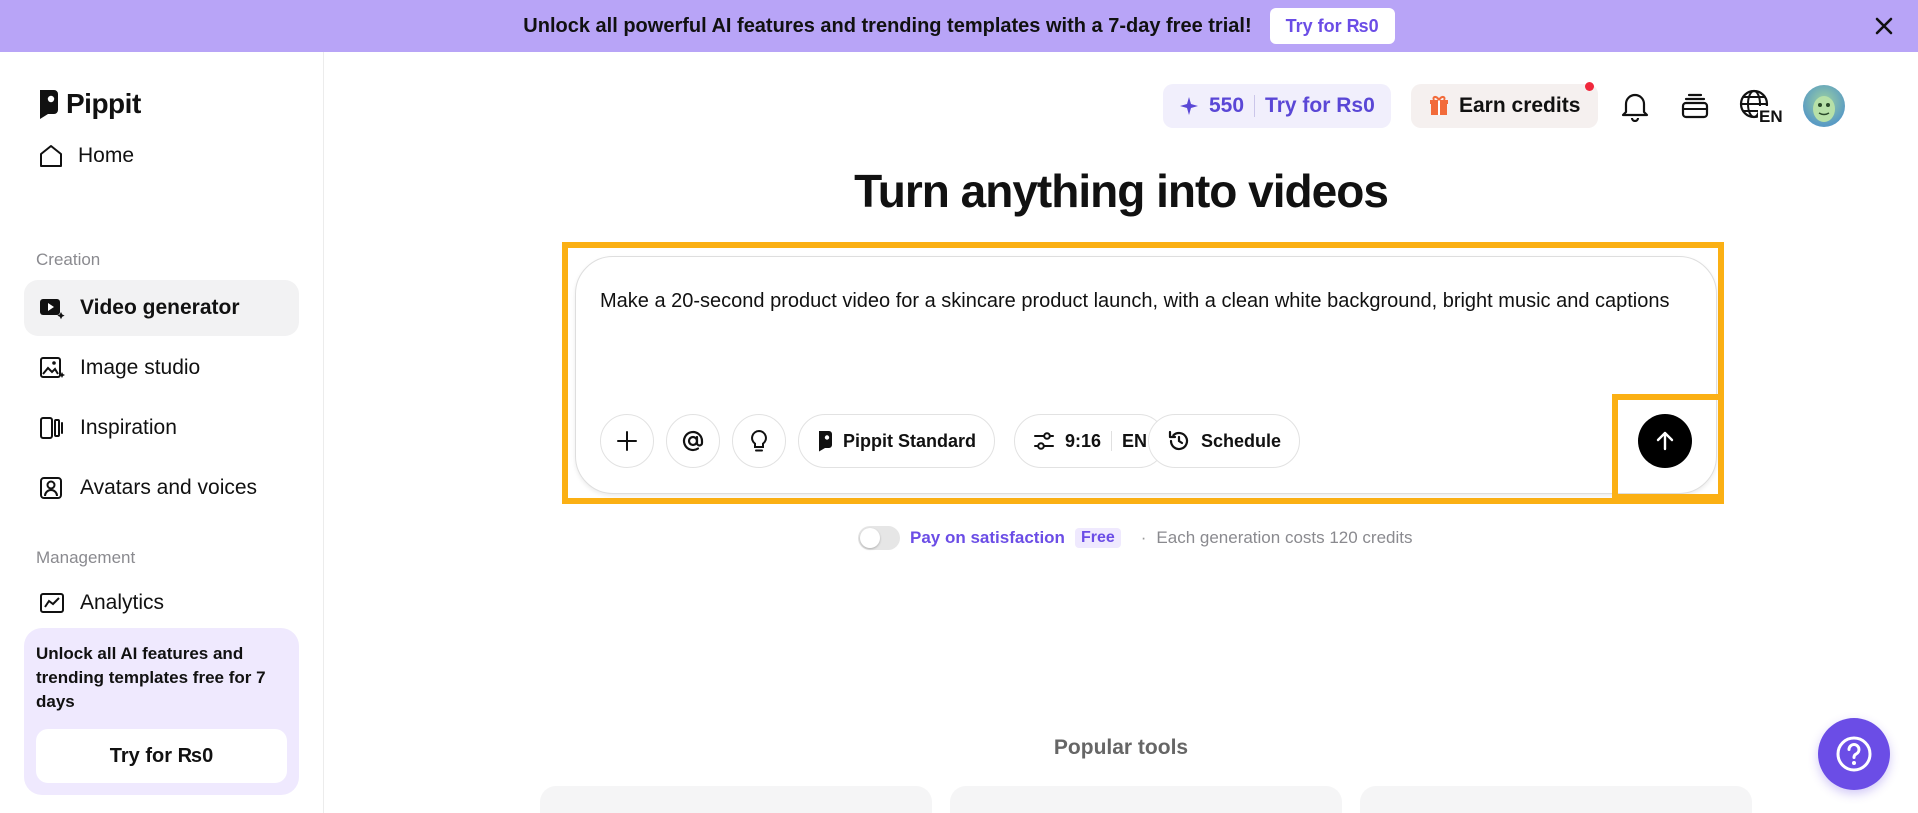 This screenshot has height=813, width=1918. What do you see at coordinates (1635, 106) in the screenshot?
I see `bell-icon` at bounding box center [1635, 106].